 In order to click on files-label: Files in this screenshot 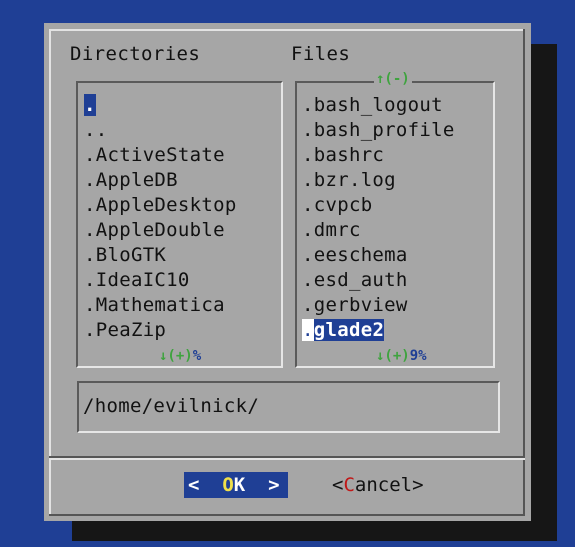, I will do `click(321, 54)`.